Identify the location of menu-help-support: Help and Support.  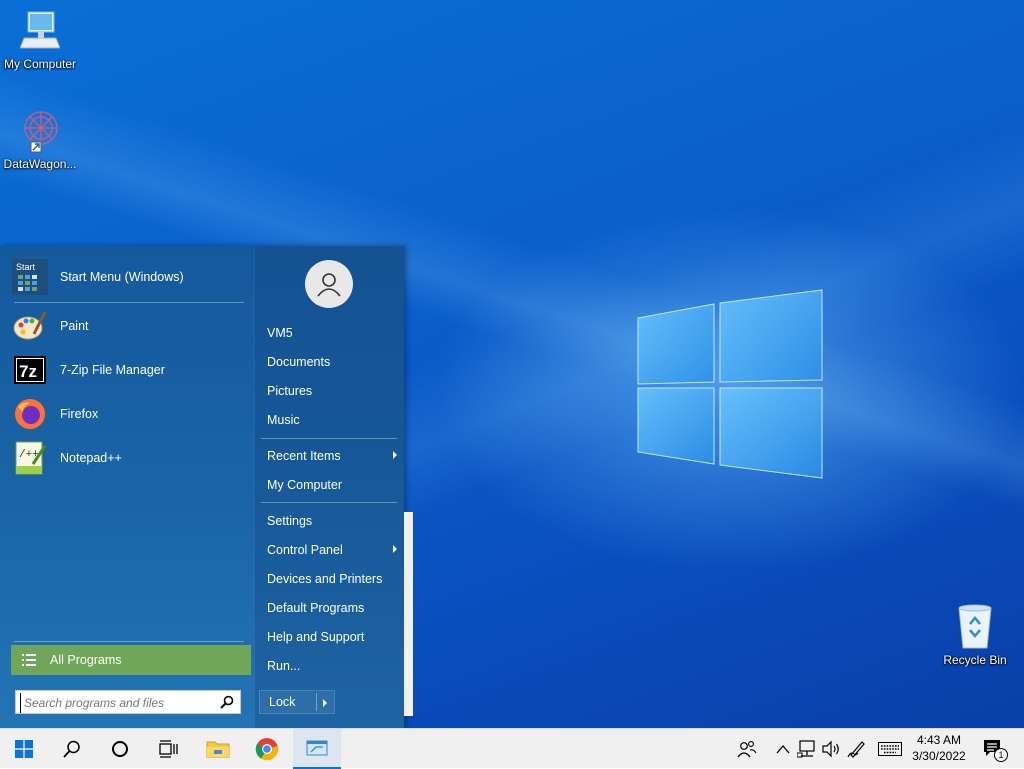
(333, 637).